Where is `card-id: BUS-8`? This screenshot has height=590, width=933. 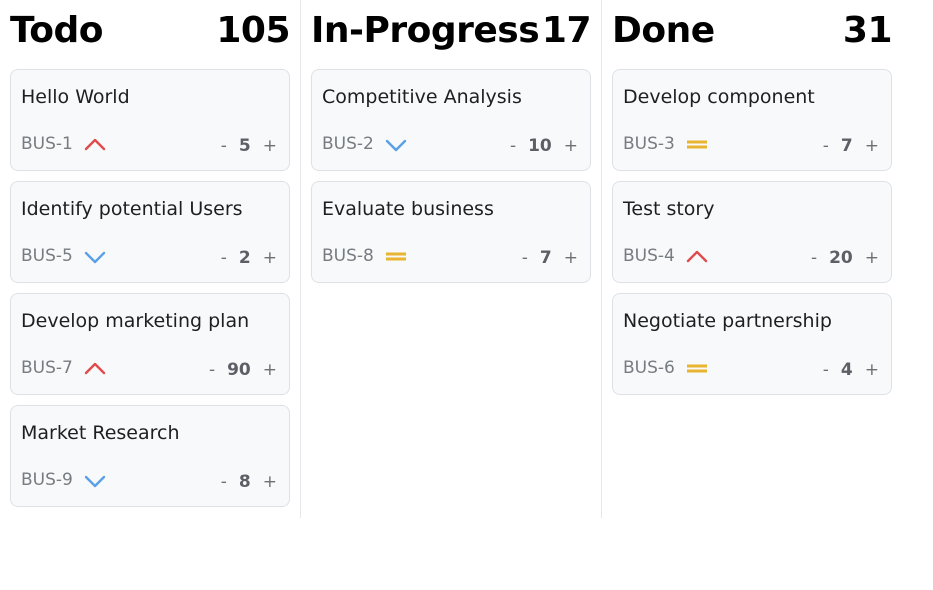
card-id: BUS-8 is located at coordinates (348, 256).